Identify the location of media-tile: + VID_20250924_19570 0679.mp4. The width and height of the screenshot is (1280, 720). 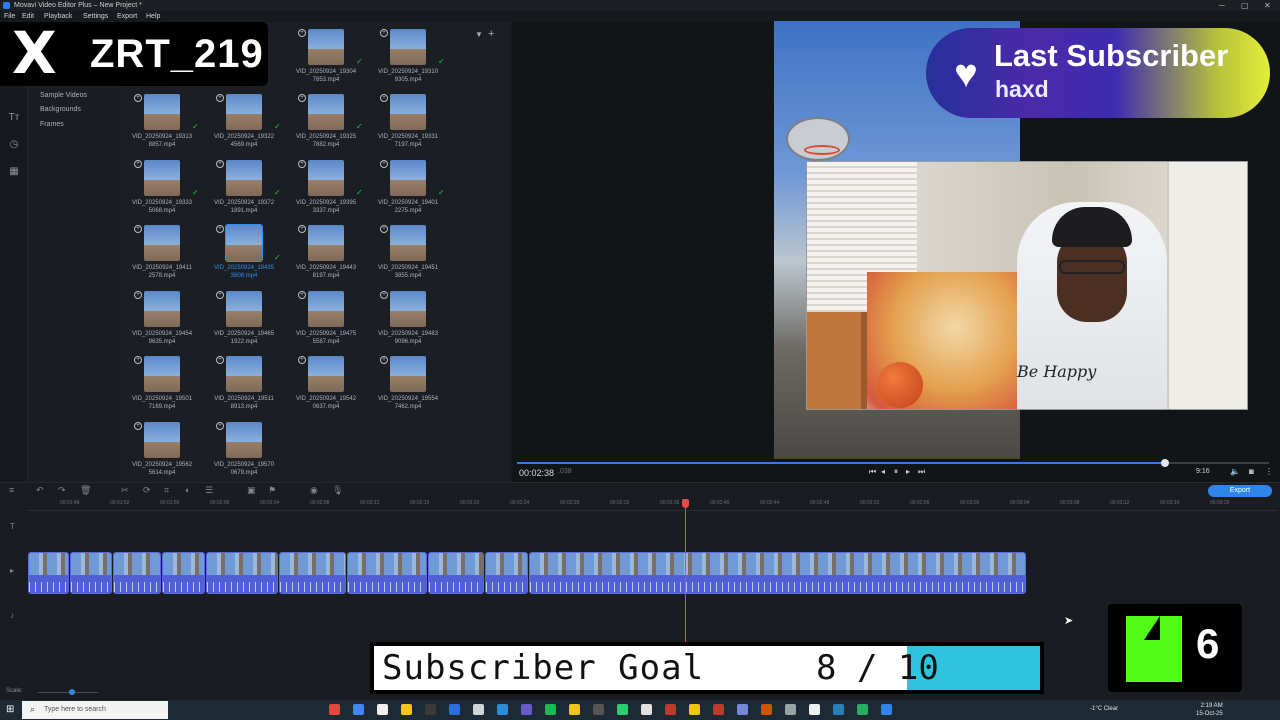
(244, 450).